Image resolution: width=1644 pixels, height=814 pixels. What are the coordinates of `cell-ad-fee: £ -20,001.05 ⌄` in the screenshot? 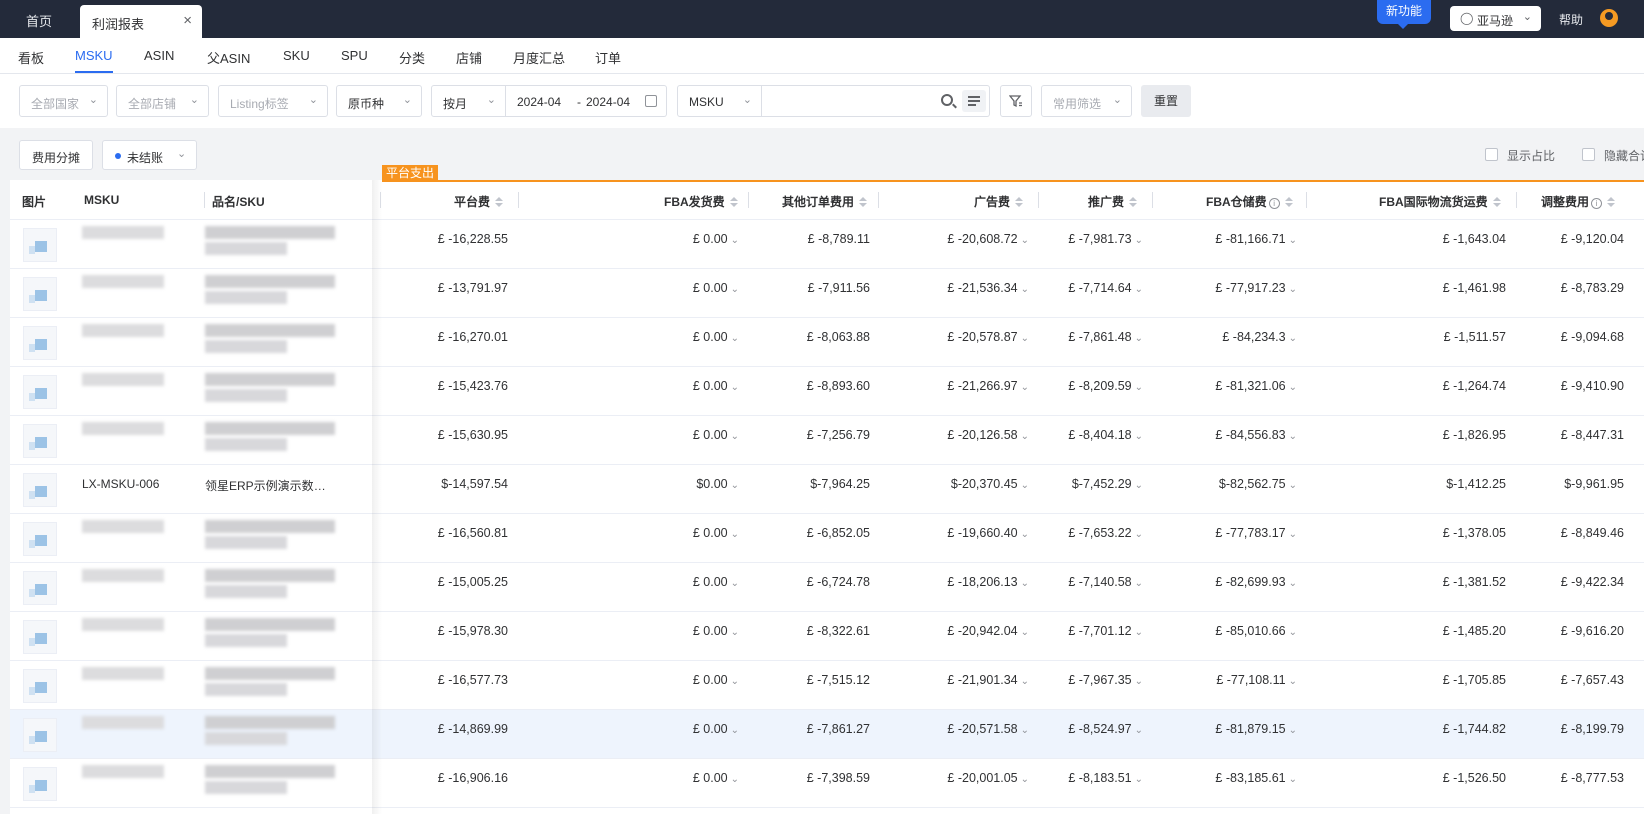 It's located at (988, 778).